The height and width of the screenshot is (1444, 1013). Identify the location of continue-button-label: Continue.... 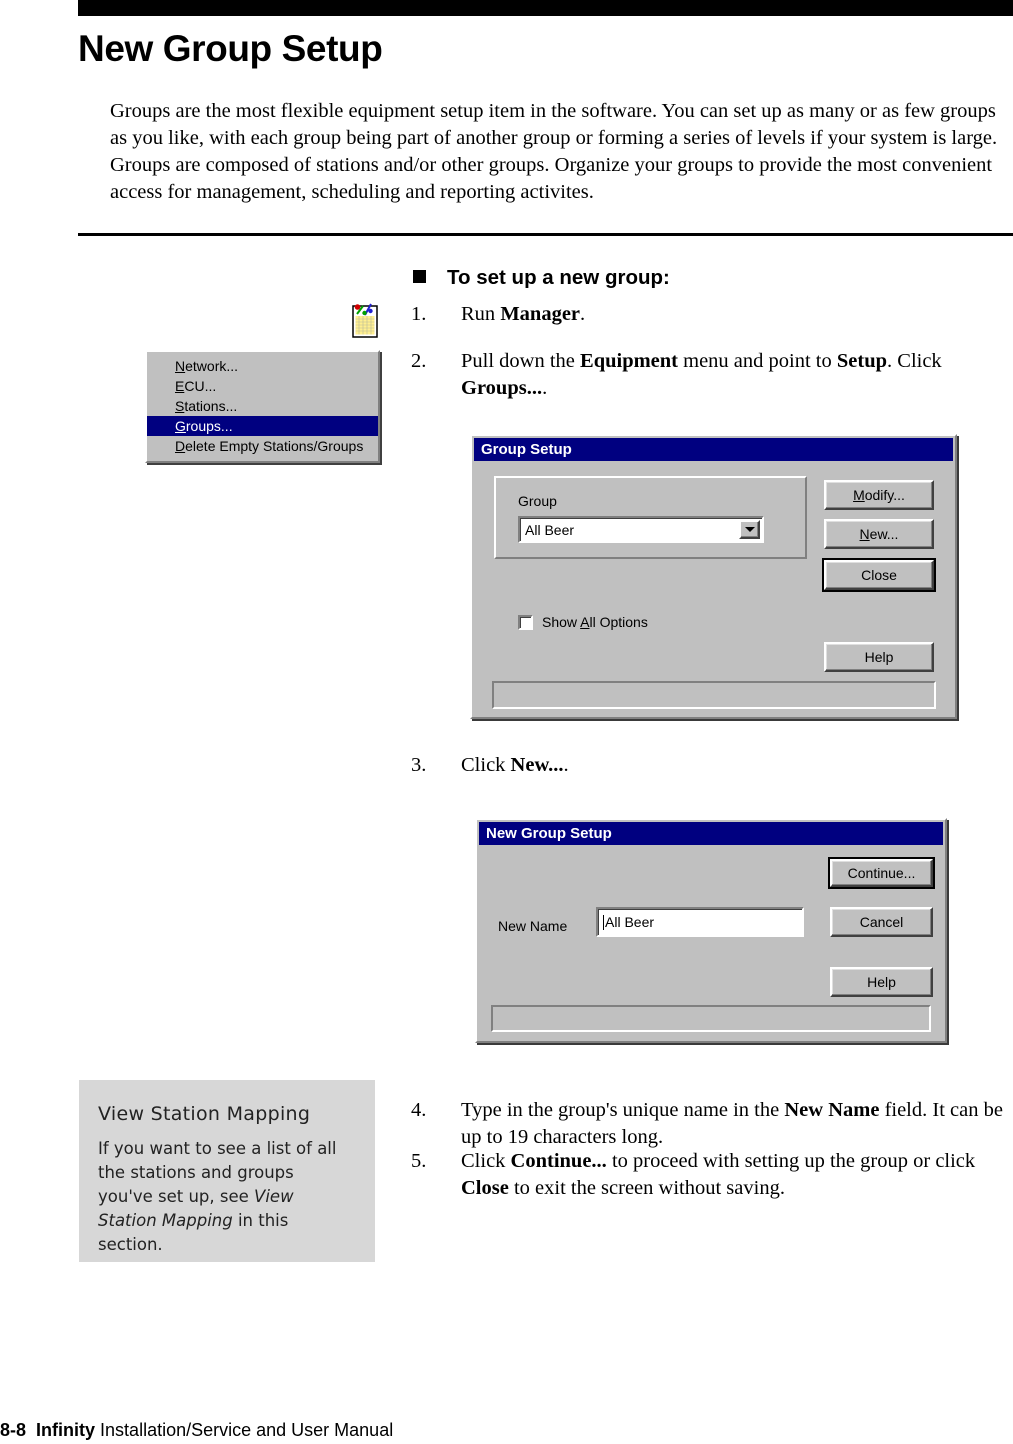
(881, 873).